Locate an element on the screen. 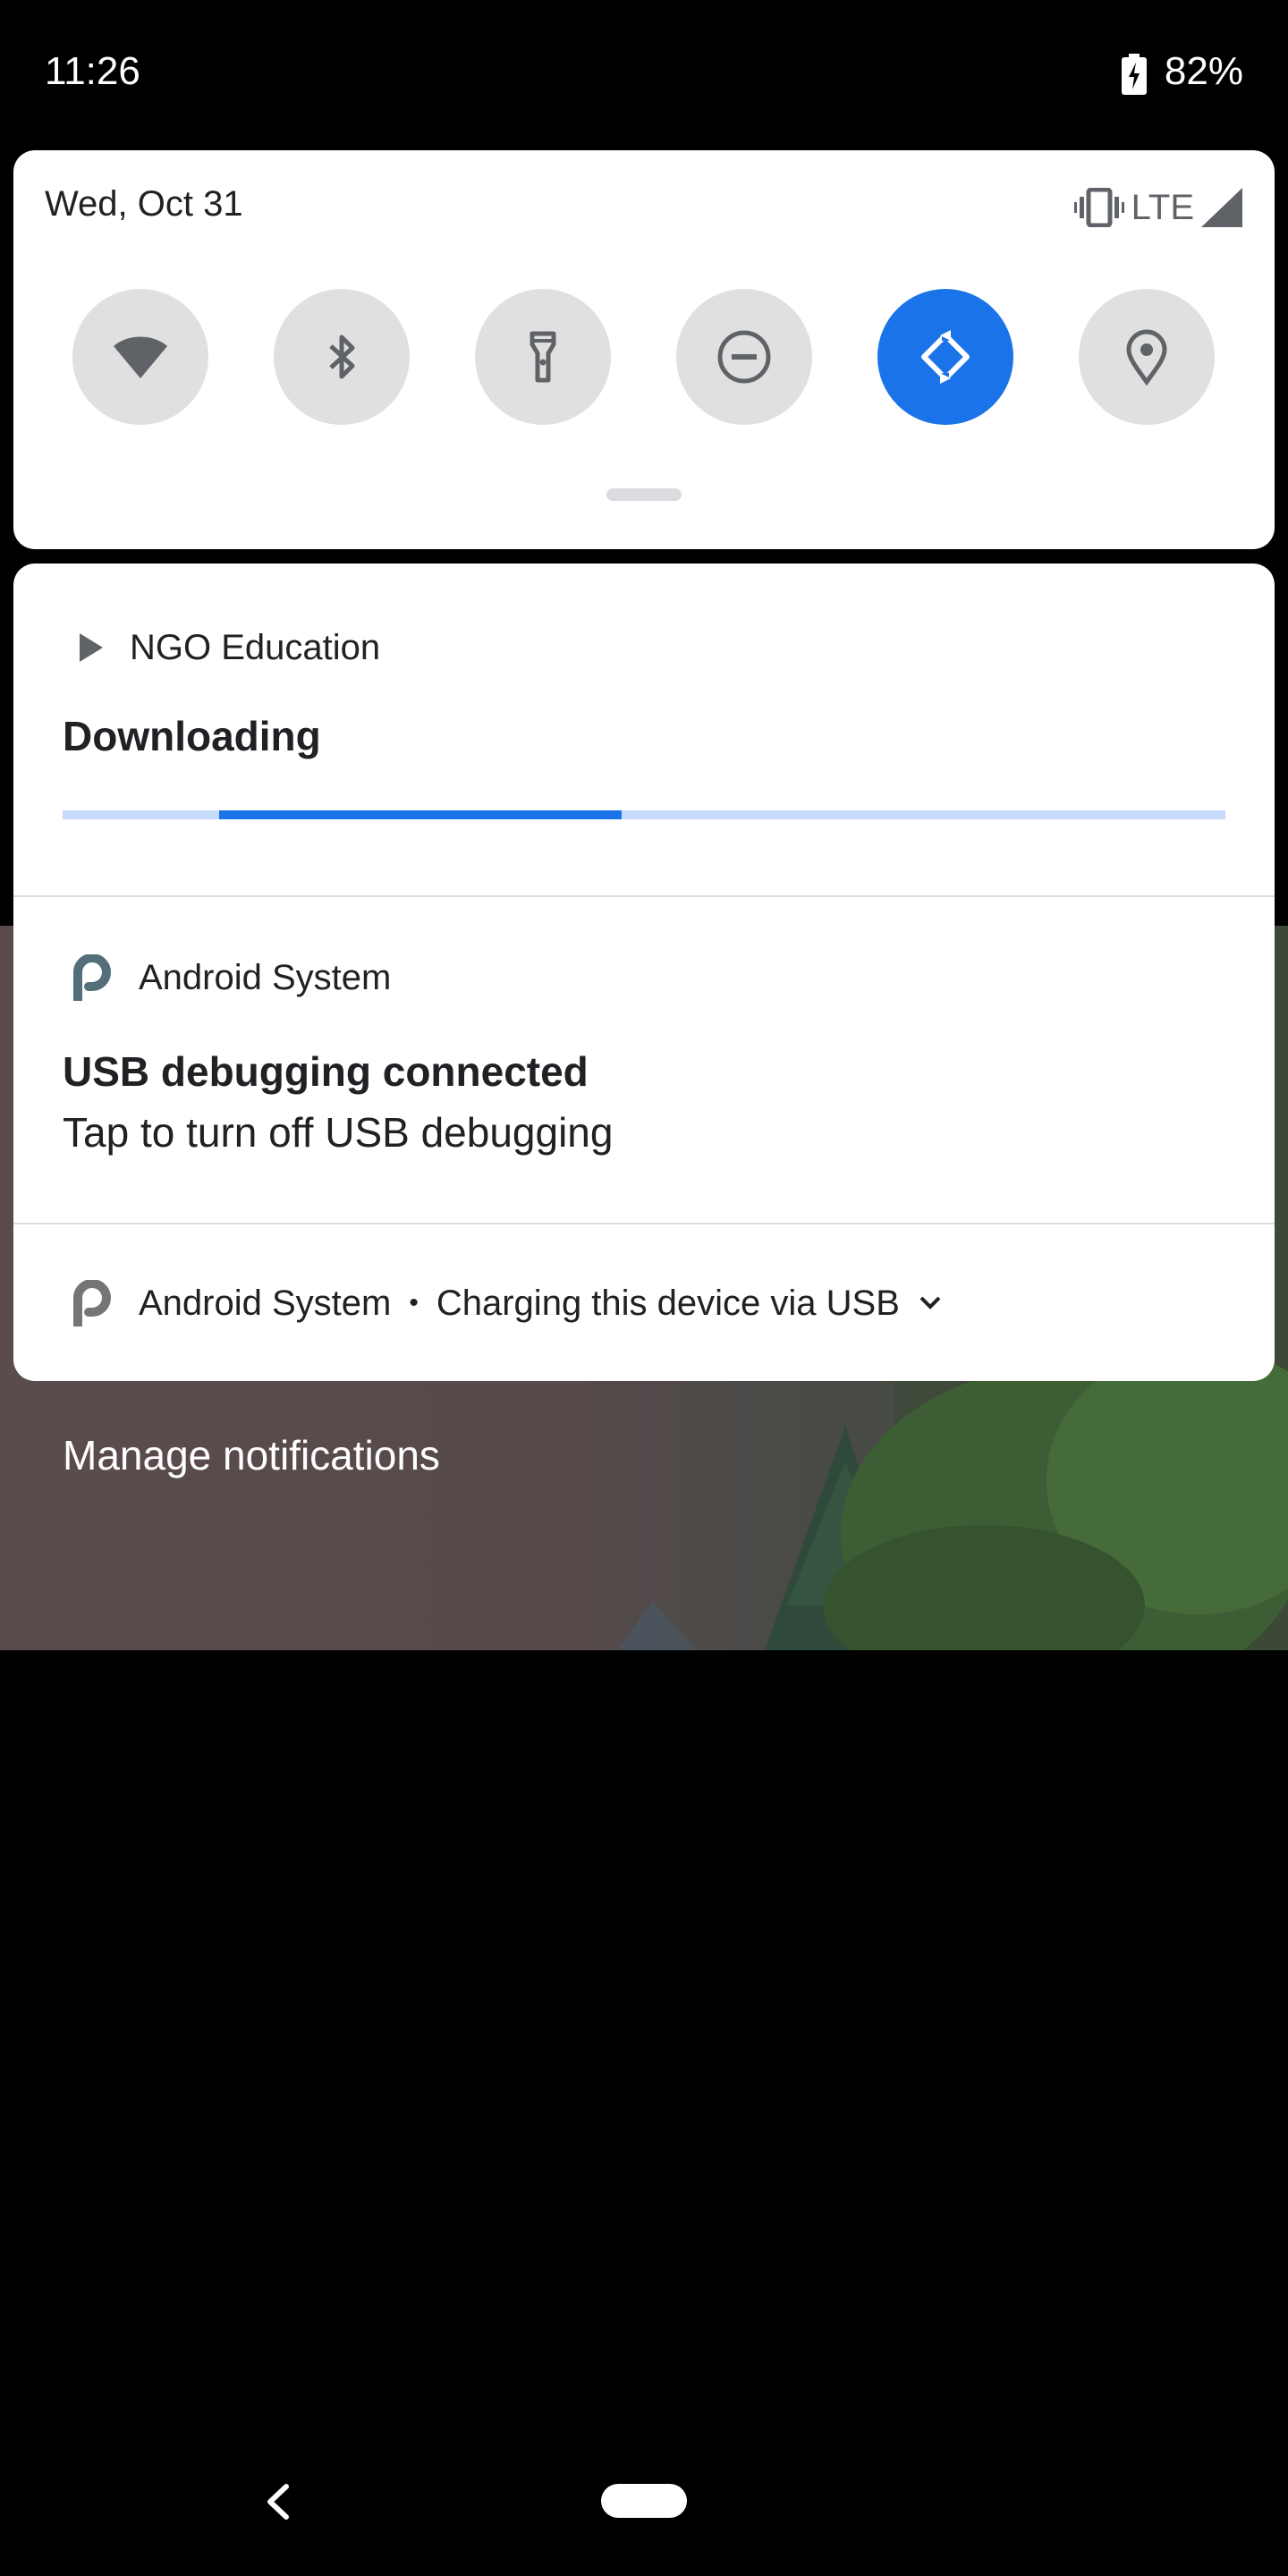 This screenshot has width=1288, height=2576. notification-app-name: NGO Education is located at coordinates (255, 647).